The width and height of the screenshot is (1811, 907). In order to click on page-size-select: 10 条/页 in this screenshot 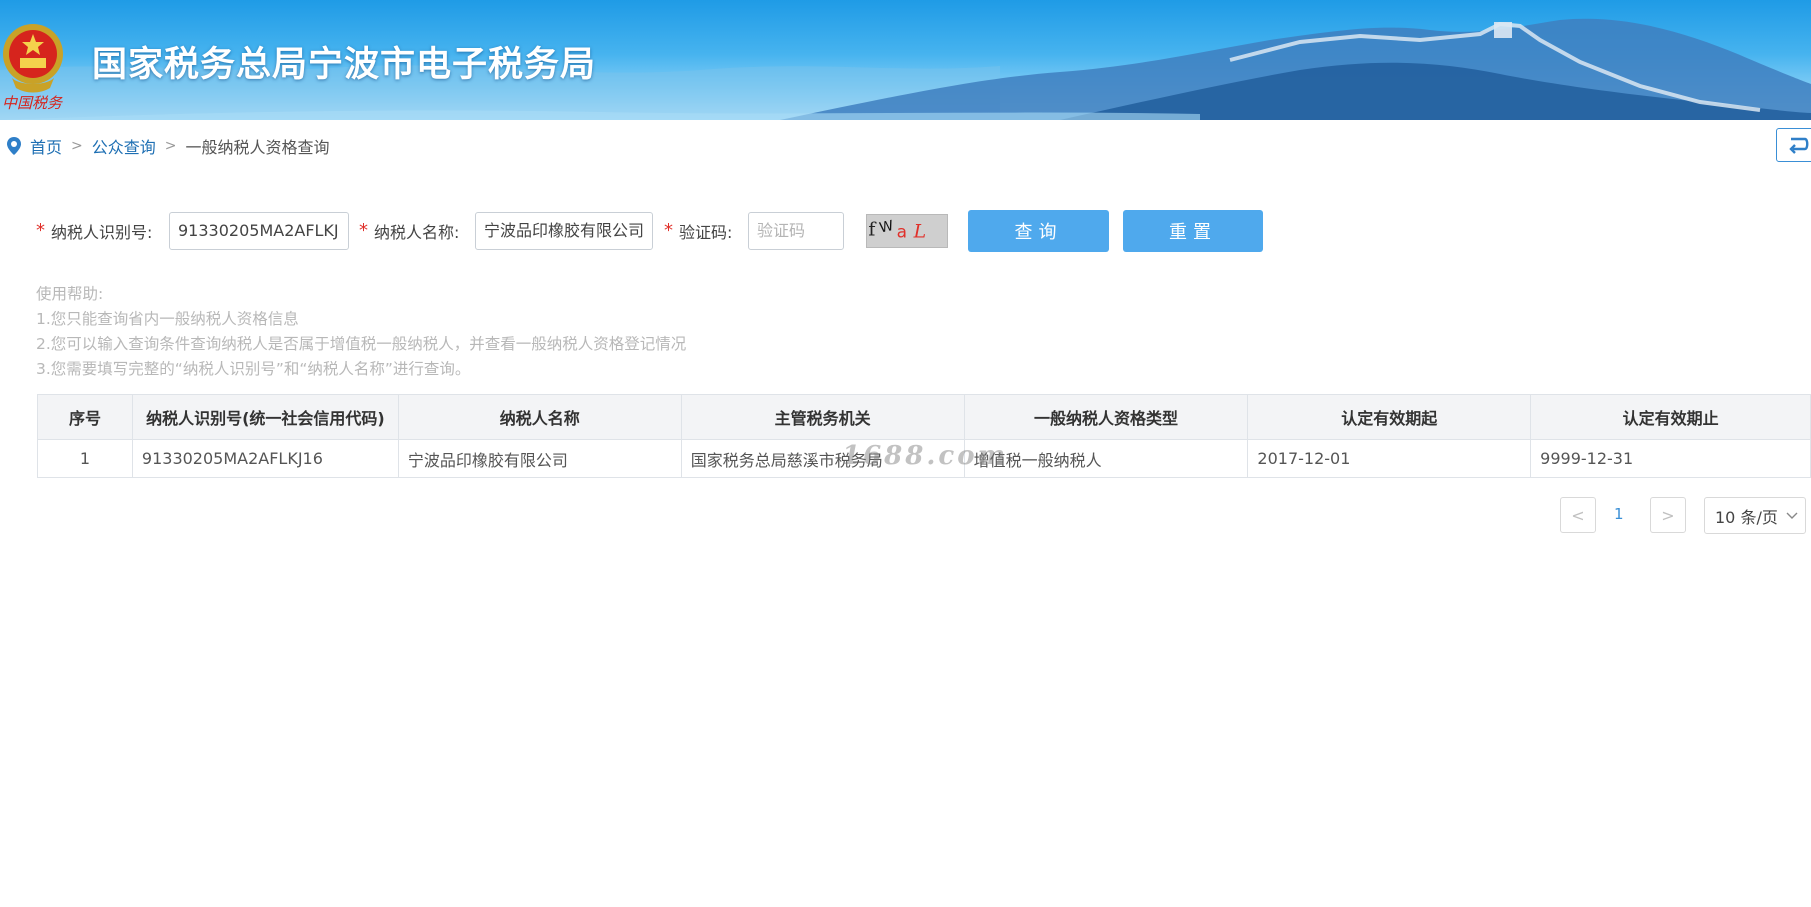, I will do `click(1755, 515)`.